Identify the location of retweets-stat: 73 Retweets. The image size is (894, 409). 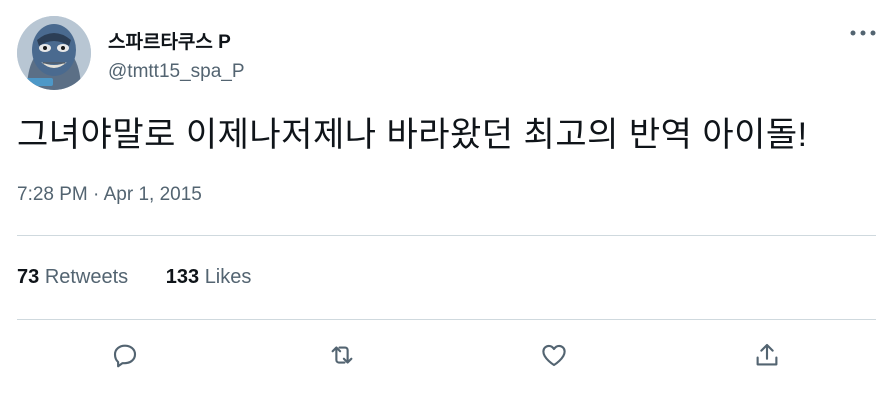
(72, 277).